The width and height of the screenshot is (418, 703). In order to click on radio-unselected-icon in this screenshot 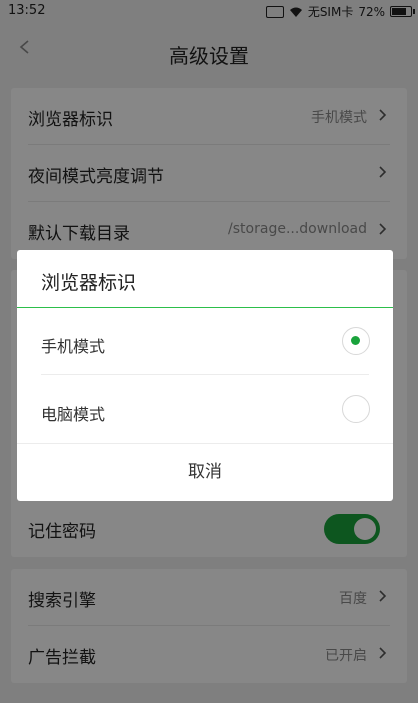, I will do `click(356, 409)`.